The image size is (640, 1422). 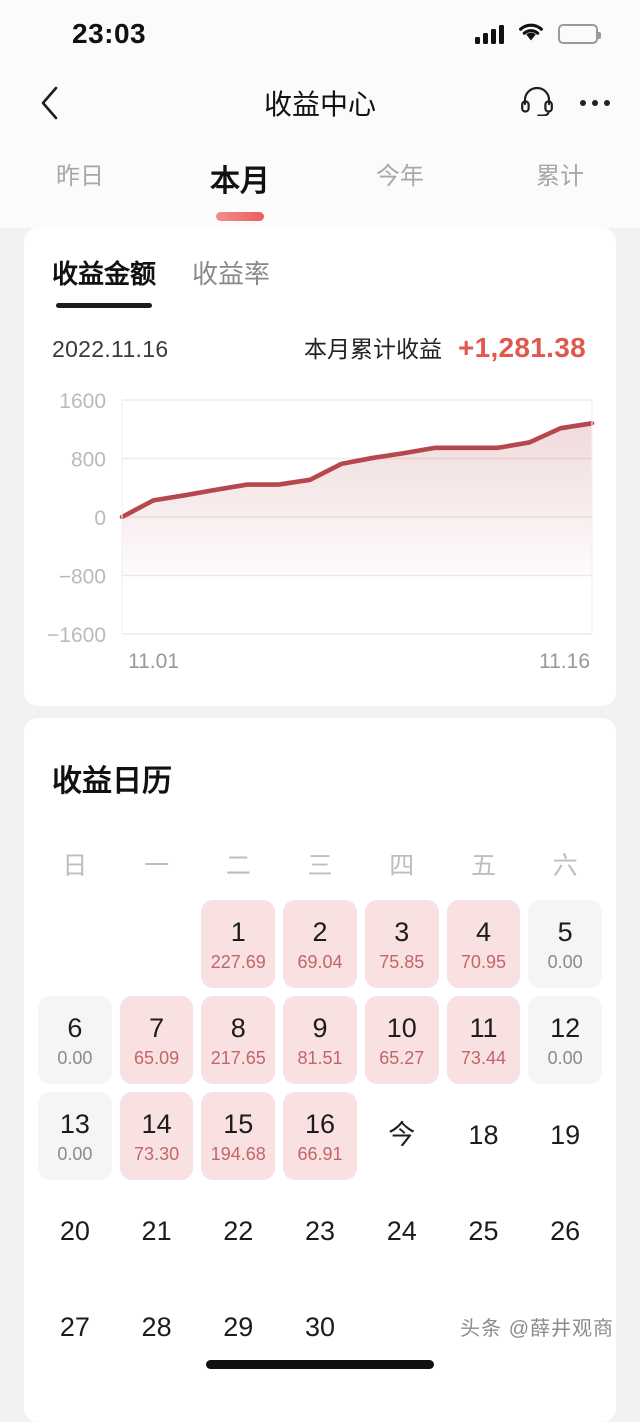 I want to click on calendar-day-number: 7, so click(x=157, y=1027).